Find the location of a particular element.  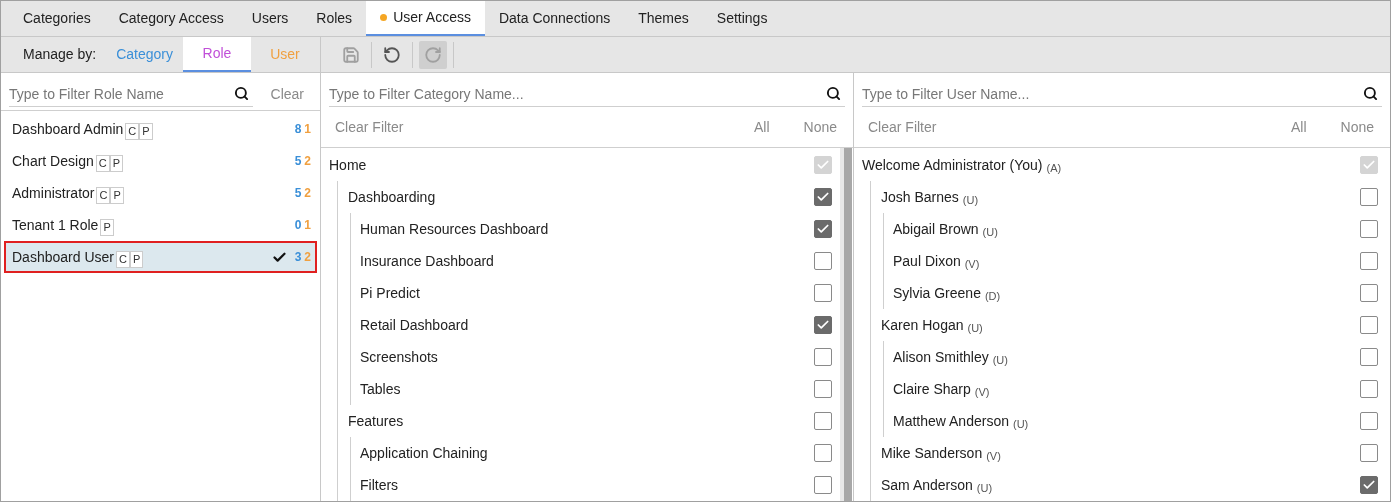

role-row: Dashboard User C P 3 2 is located at coordinates (160, 257).